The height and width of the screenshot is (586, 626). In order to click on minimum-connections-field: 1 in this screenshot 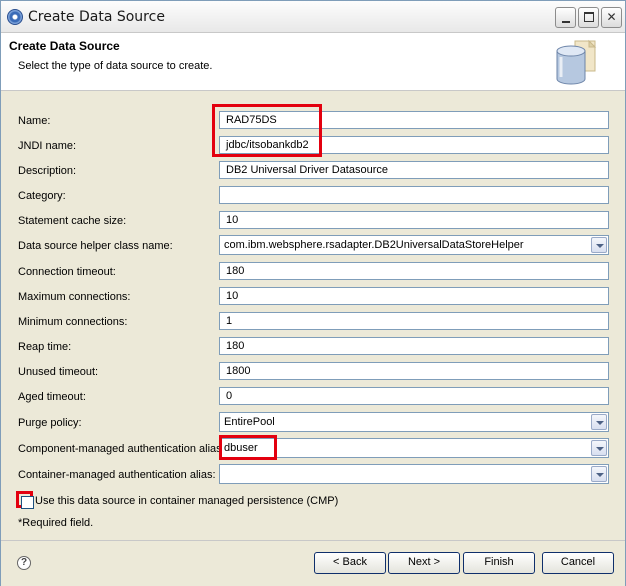, I will do `click(414, 321)`.